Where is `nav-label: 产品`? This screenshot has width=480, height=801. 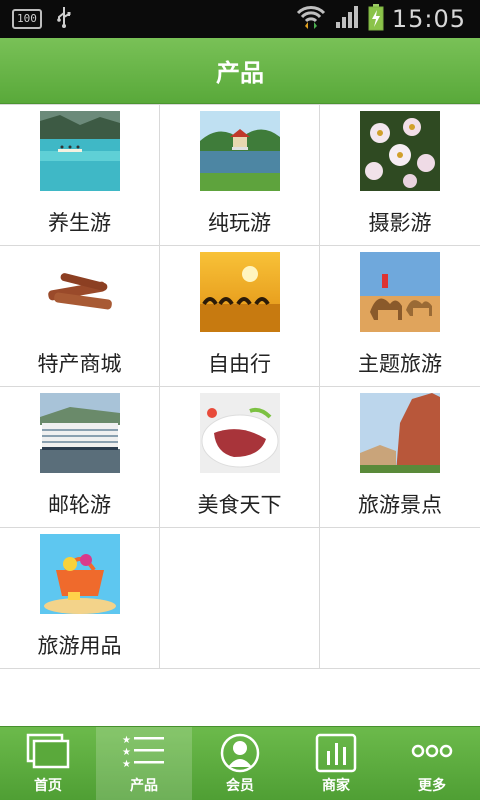 nav-label: 产品 is located at coordinates (144, 786).